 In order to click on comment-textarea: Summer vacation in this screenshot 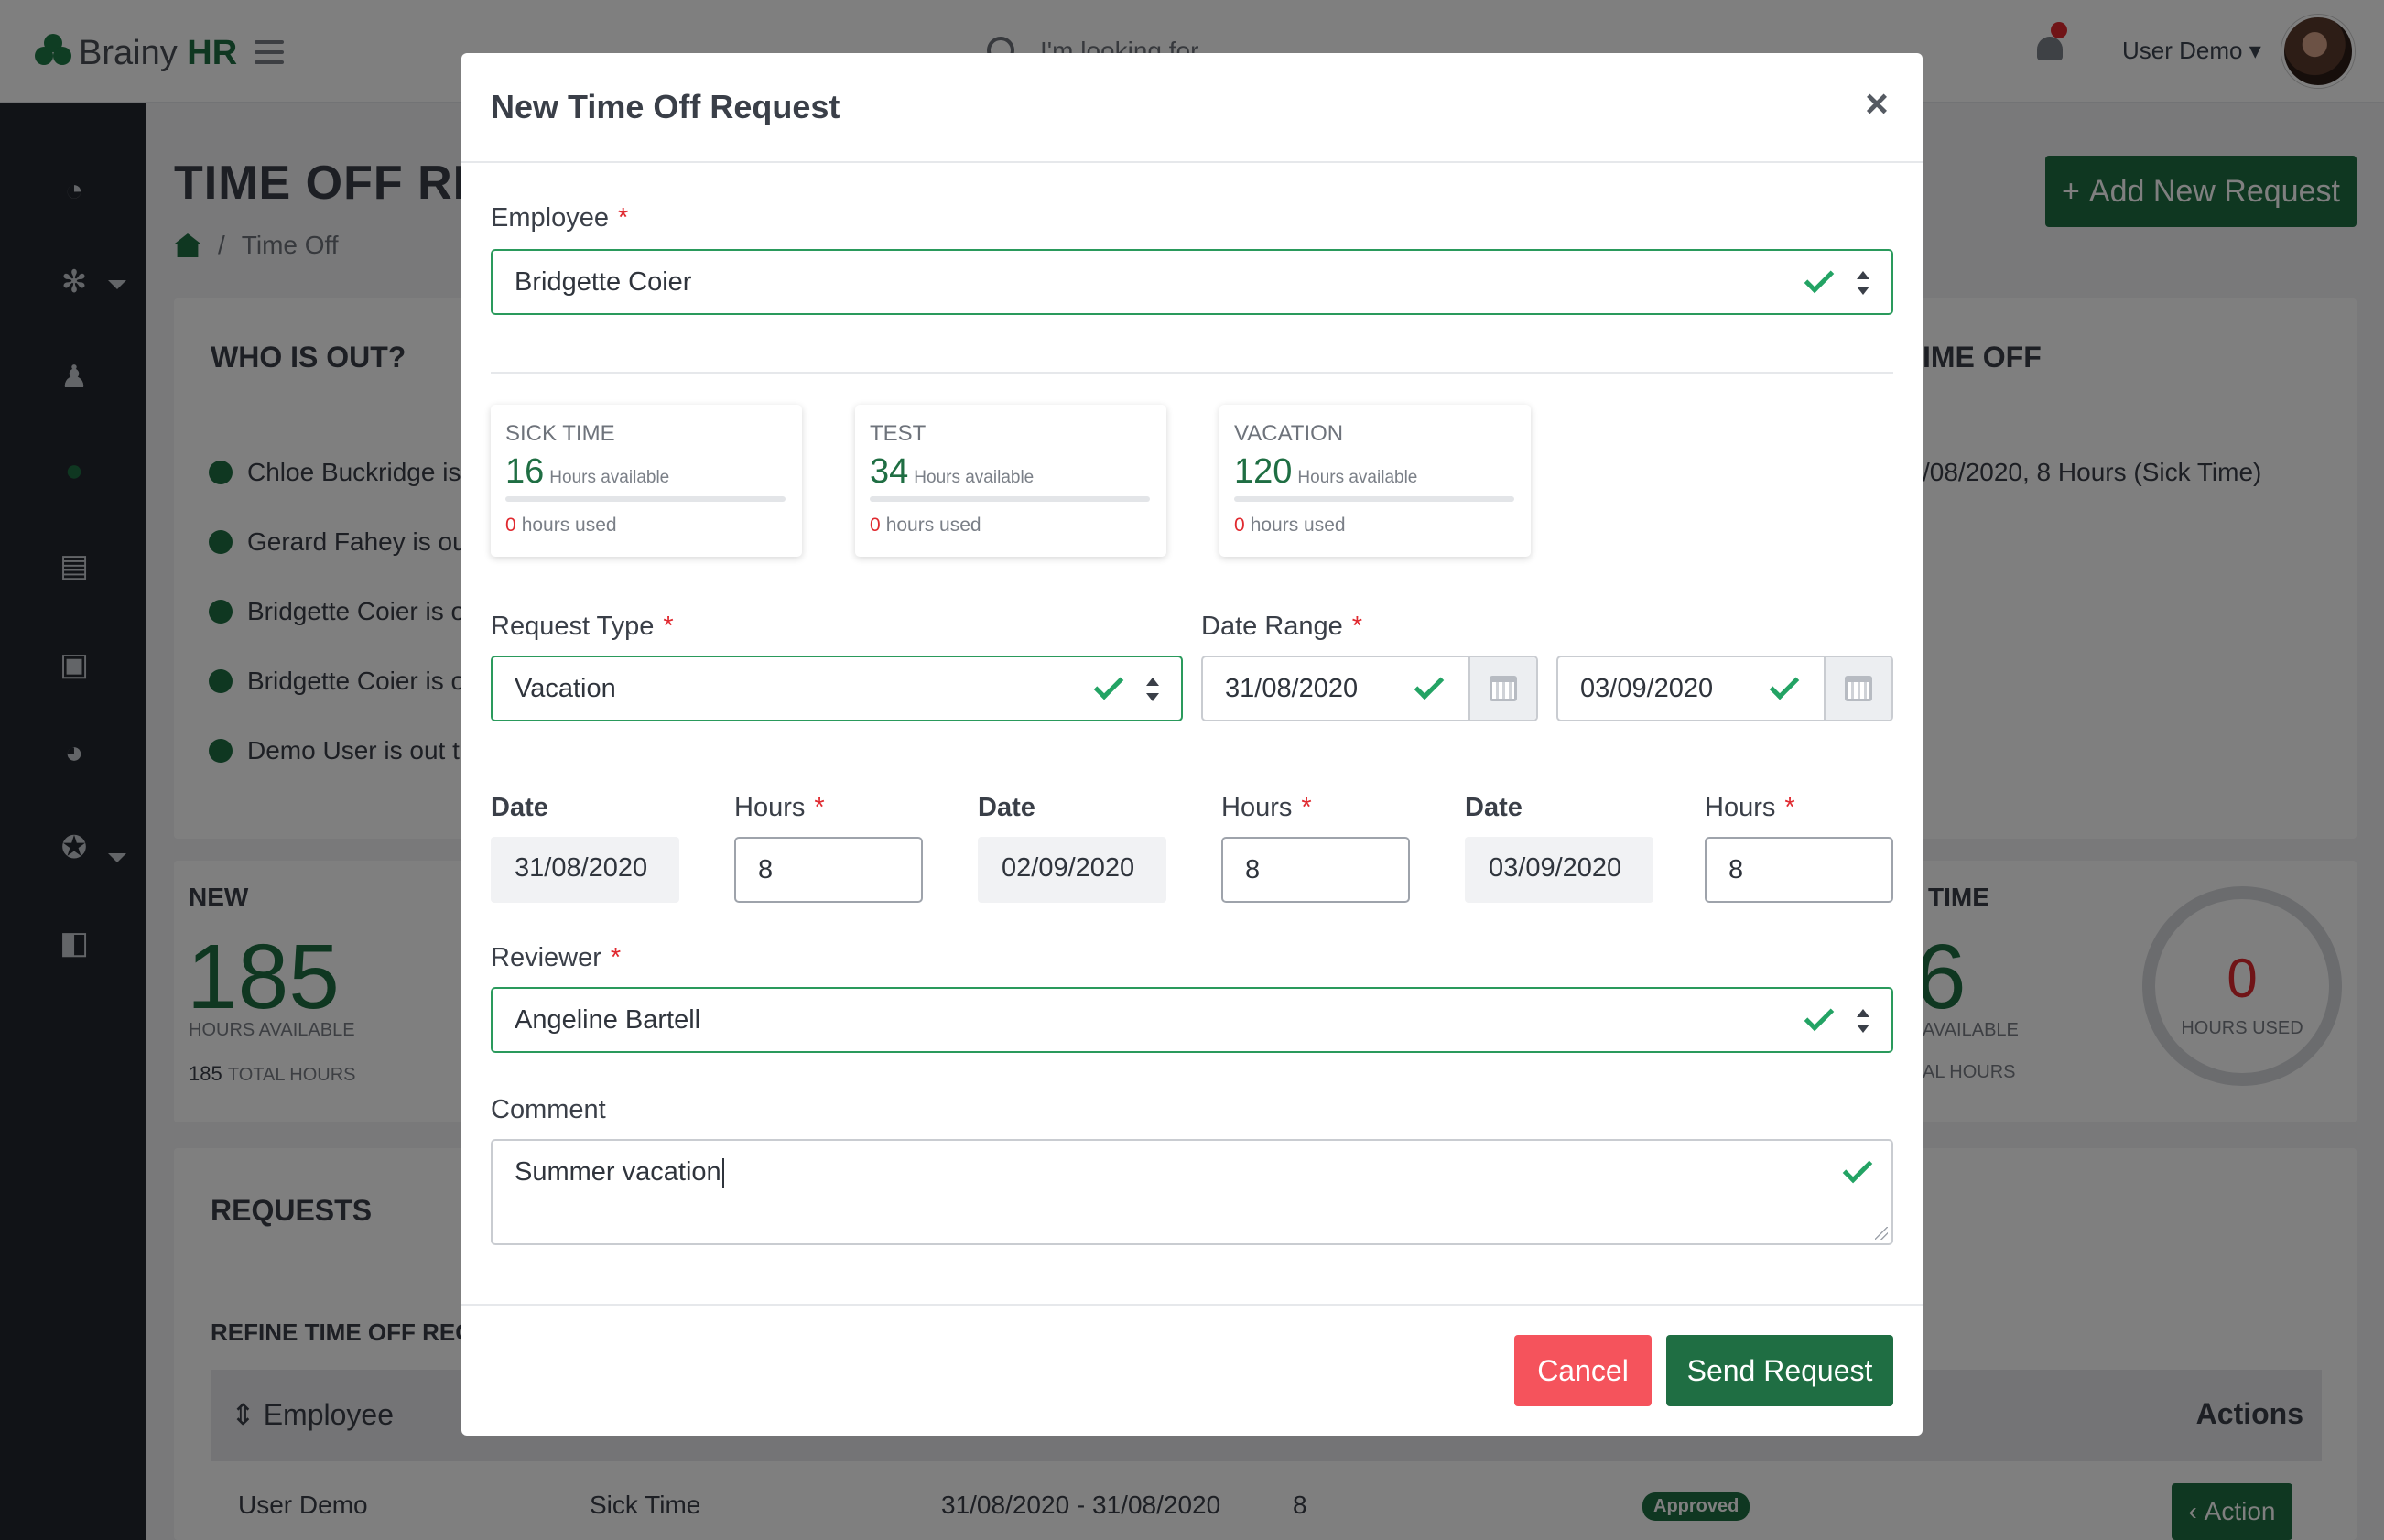, I will do `click(1192, 1192)`.